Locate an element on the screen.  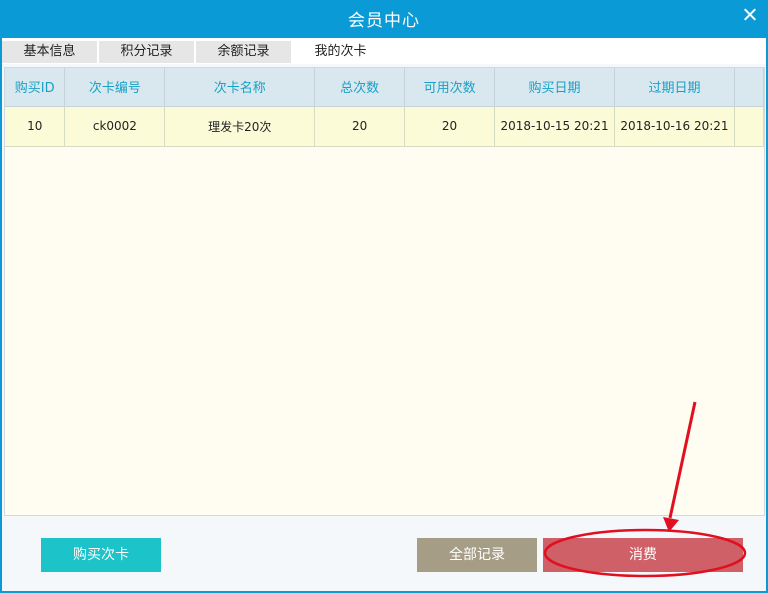
close-icon is located at coordinates (750, 15).